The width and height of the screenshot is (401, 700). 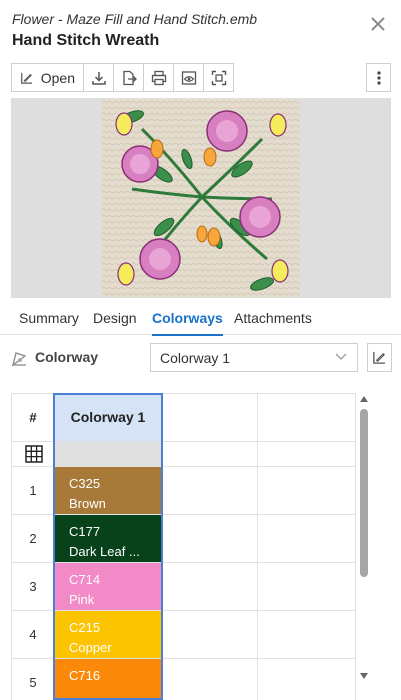 What do you see at coordinates (33, 538) in the screenshot?
I see `row-number: 2` at bounding box center [33, 538].